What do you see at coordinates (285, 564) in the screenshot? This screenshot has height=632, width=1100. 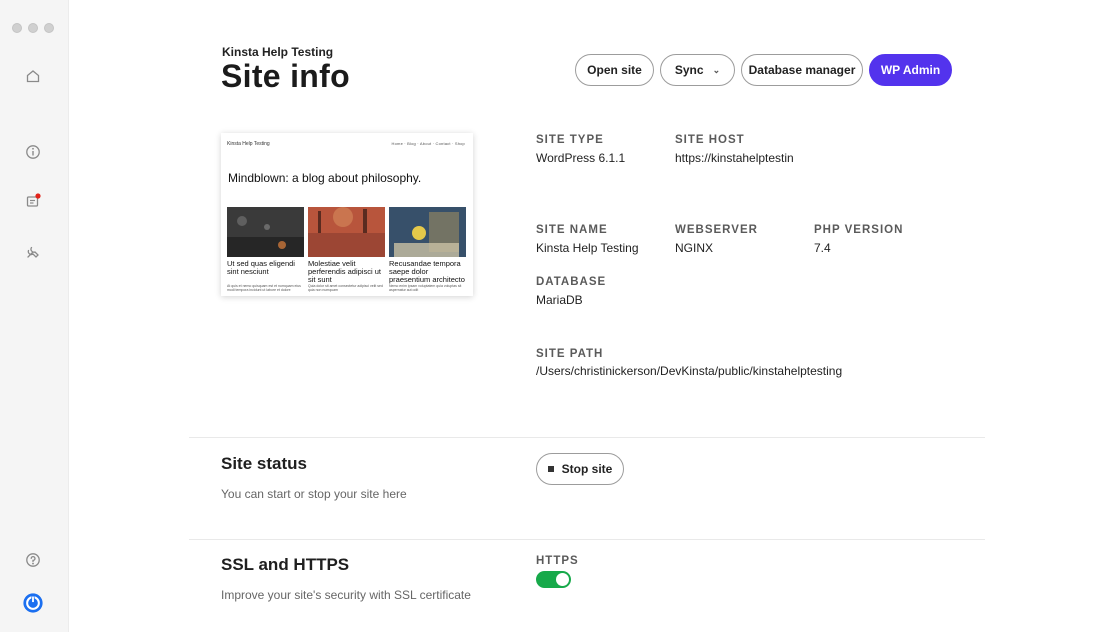 I see `ssl-title: SSL and HTTPS` at bounding box center [285, 564].